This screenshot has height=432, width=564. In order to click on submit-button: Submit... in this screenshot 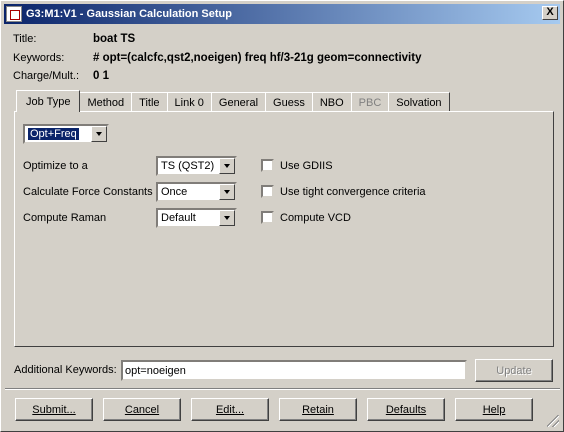, I will do `click(54, 409)`.